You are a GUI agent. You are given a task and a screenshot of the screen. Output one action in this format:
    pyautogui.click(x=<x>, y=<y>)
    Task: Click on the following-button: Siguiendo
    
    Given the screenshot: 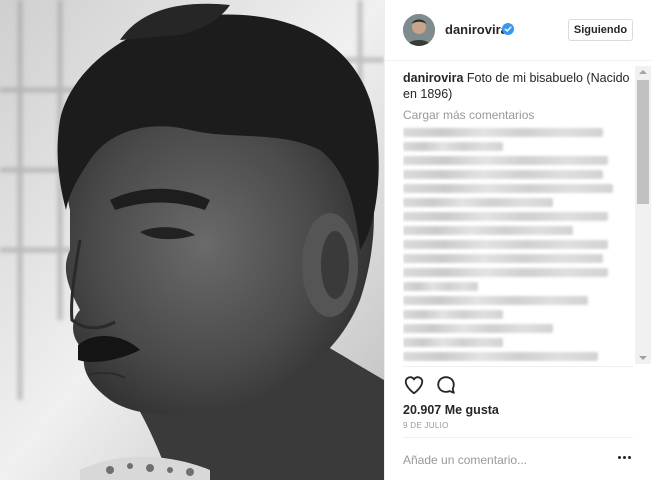 What is the action you would take?
    pyautogui.click(x=600, y=30)
    